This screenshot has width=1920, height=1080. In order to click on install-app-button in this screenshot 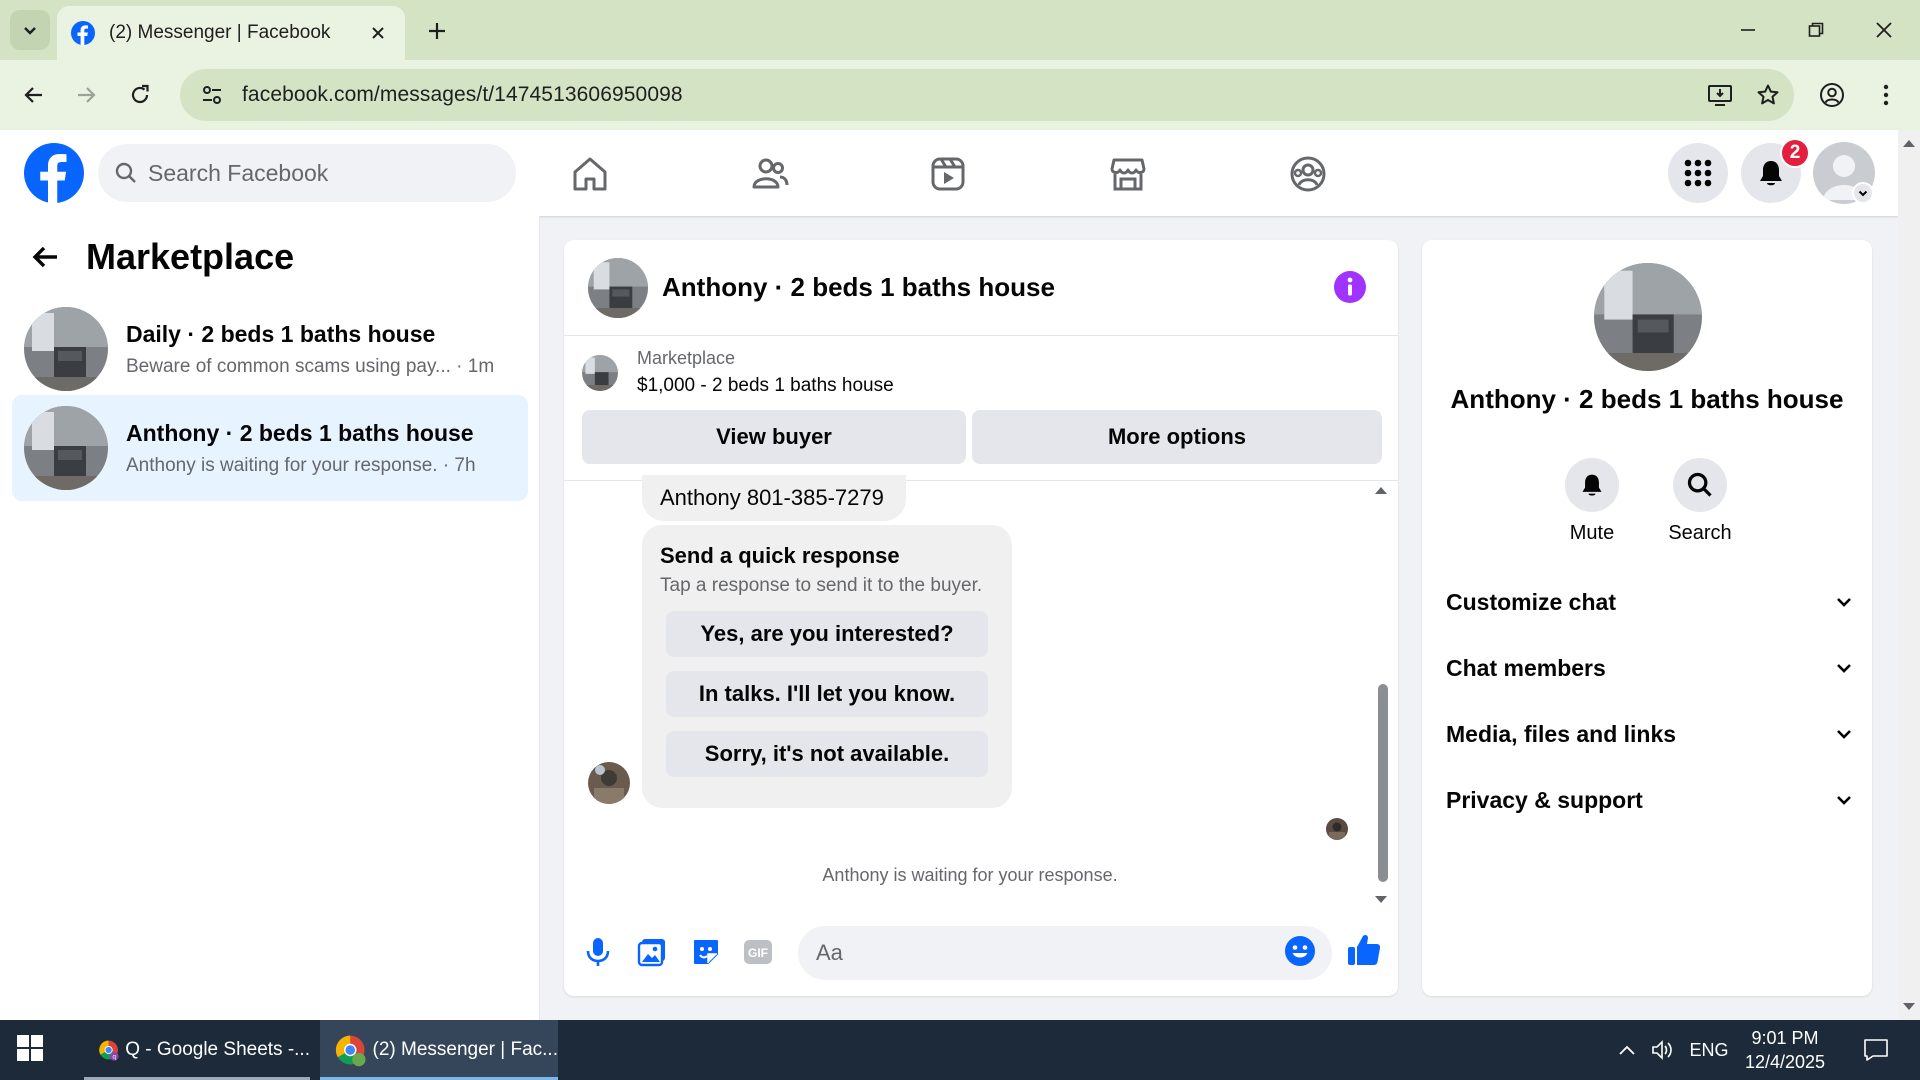, I will do `click(1720, 95)`.